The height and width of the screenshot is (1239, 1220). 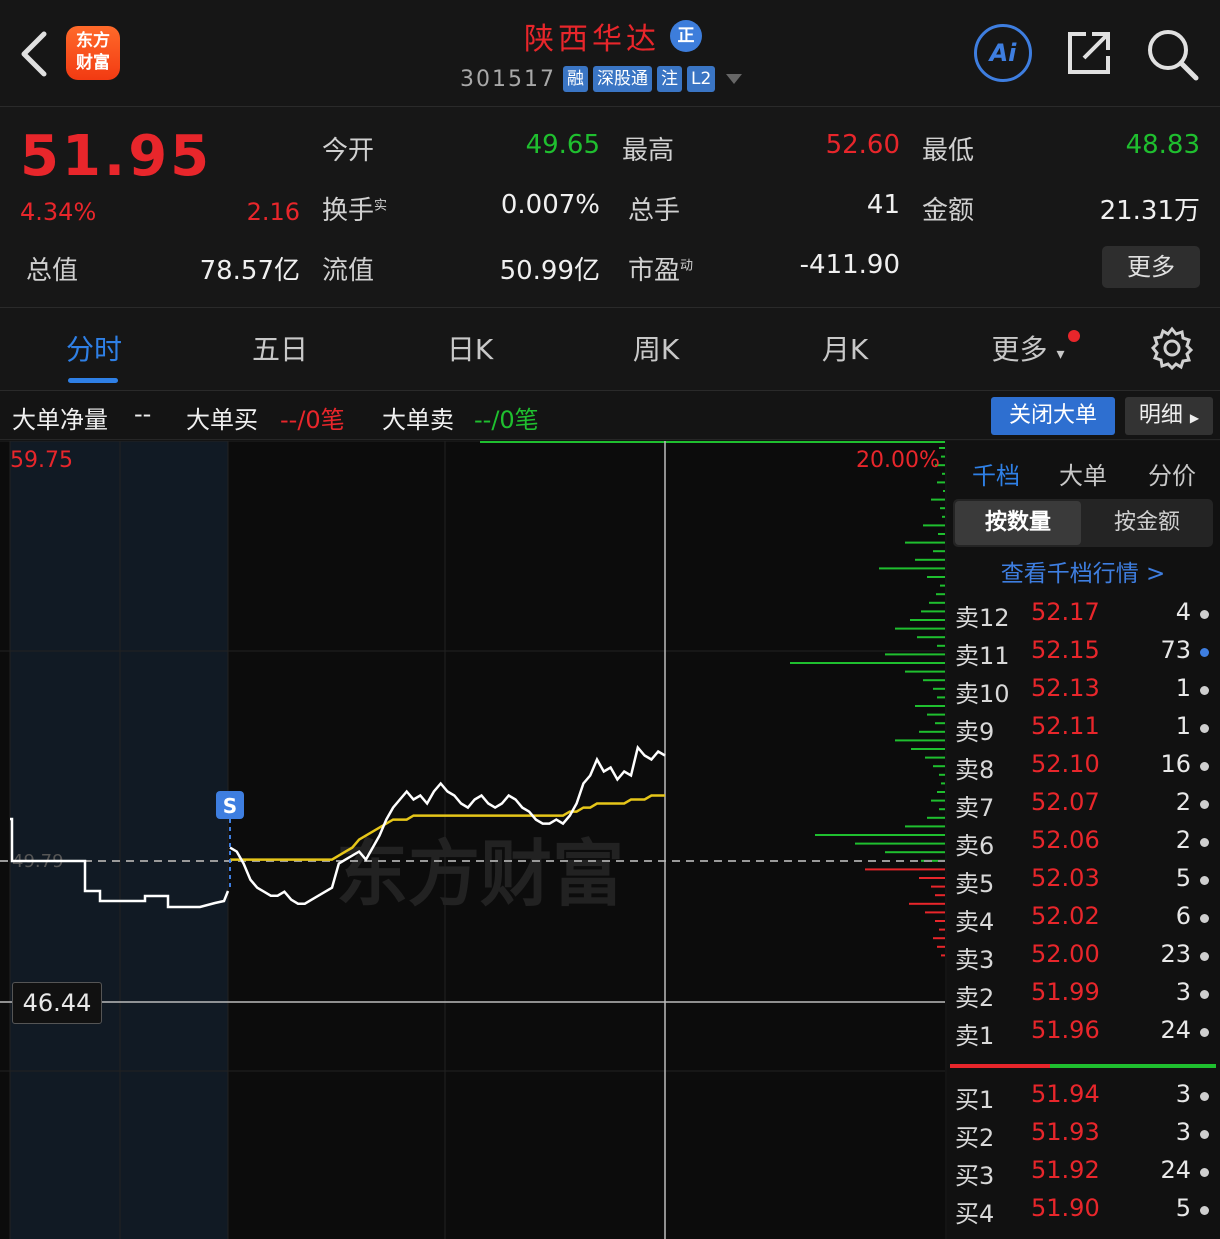 What do you see at coordinates (1183, 688) in the screenshot?
I see `level-qty: 1` at bounding box center [1183, 688].